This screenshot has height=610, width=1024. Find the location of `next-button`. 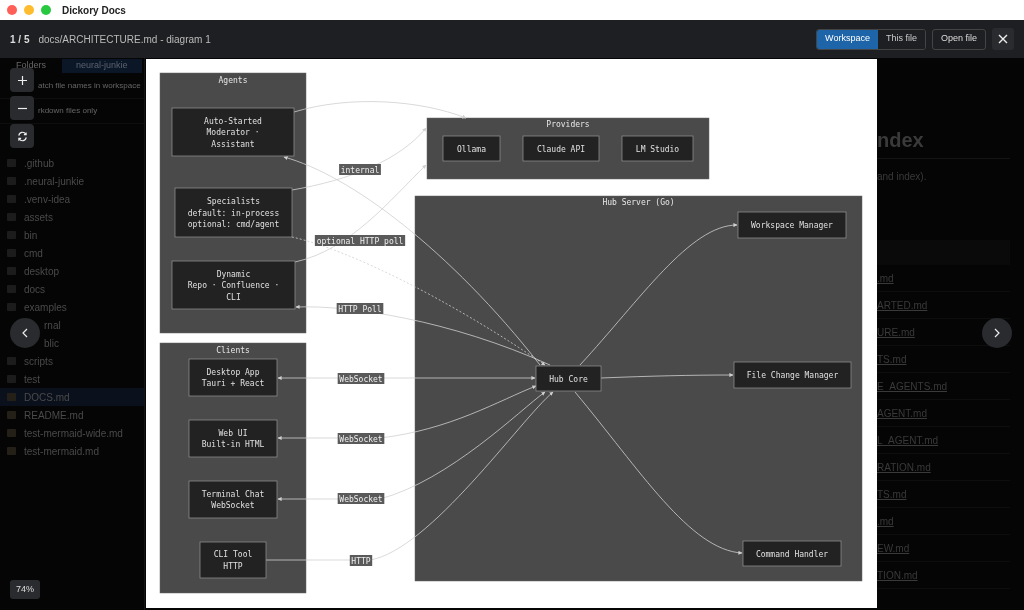

next-button is located at coordinates (997, 333).